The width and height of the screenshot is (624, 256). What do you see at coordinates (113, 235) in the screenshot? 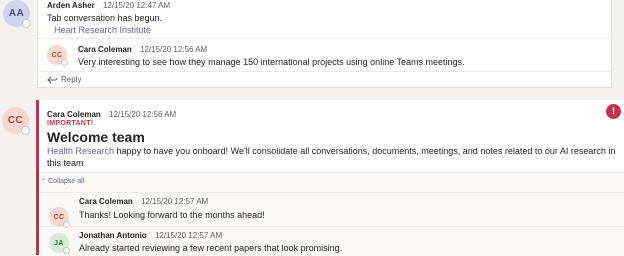
I see `author-name: Jonathan Antonio` at bounding box center [113, 235].